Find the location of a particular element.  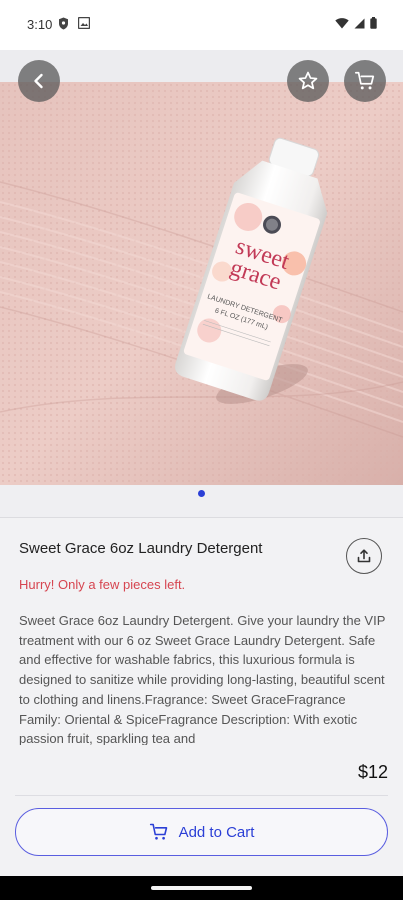

shield-icon is located at coordinates (63, 23).